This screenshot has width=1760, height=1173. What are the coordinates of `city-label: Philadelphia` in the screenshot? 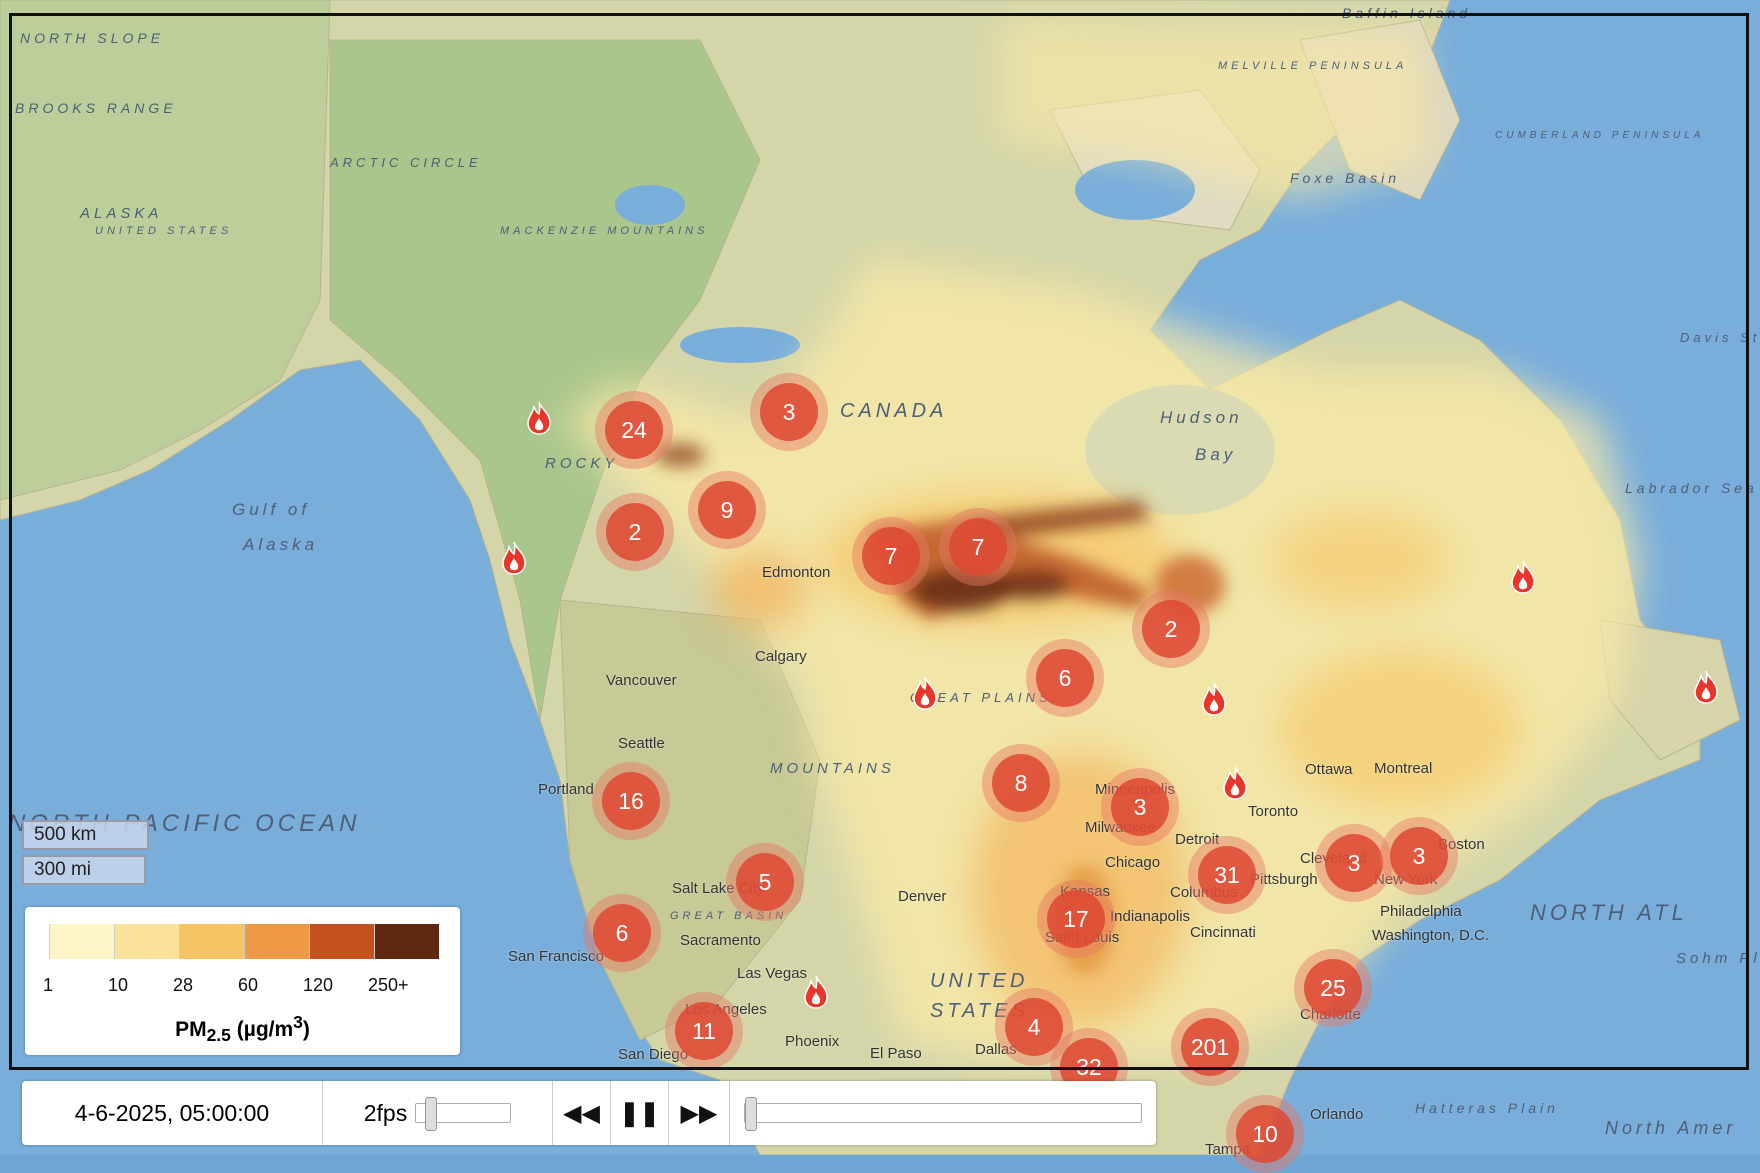 It's located at (1421, 911).